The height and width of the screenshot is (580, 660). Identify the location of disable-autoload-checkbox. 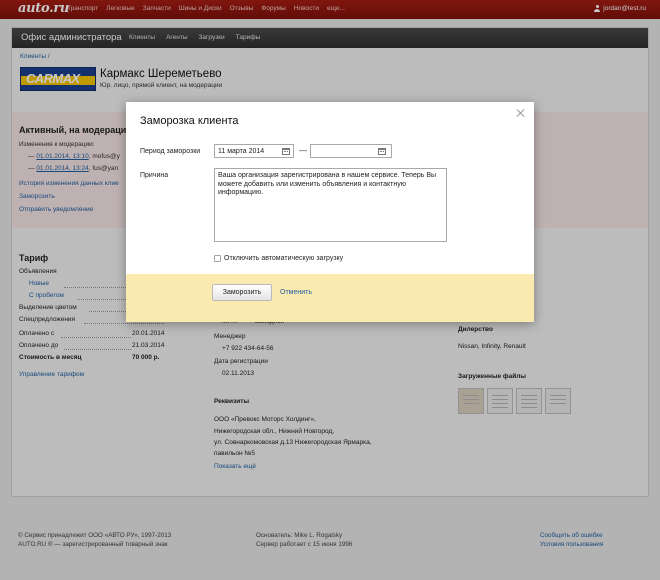
(217, 258).